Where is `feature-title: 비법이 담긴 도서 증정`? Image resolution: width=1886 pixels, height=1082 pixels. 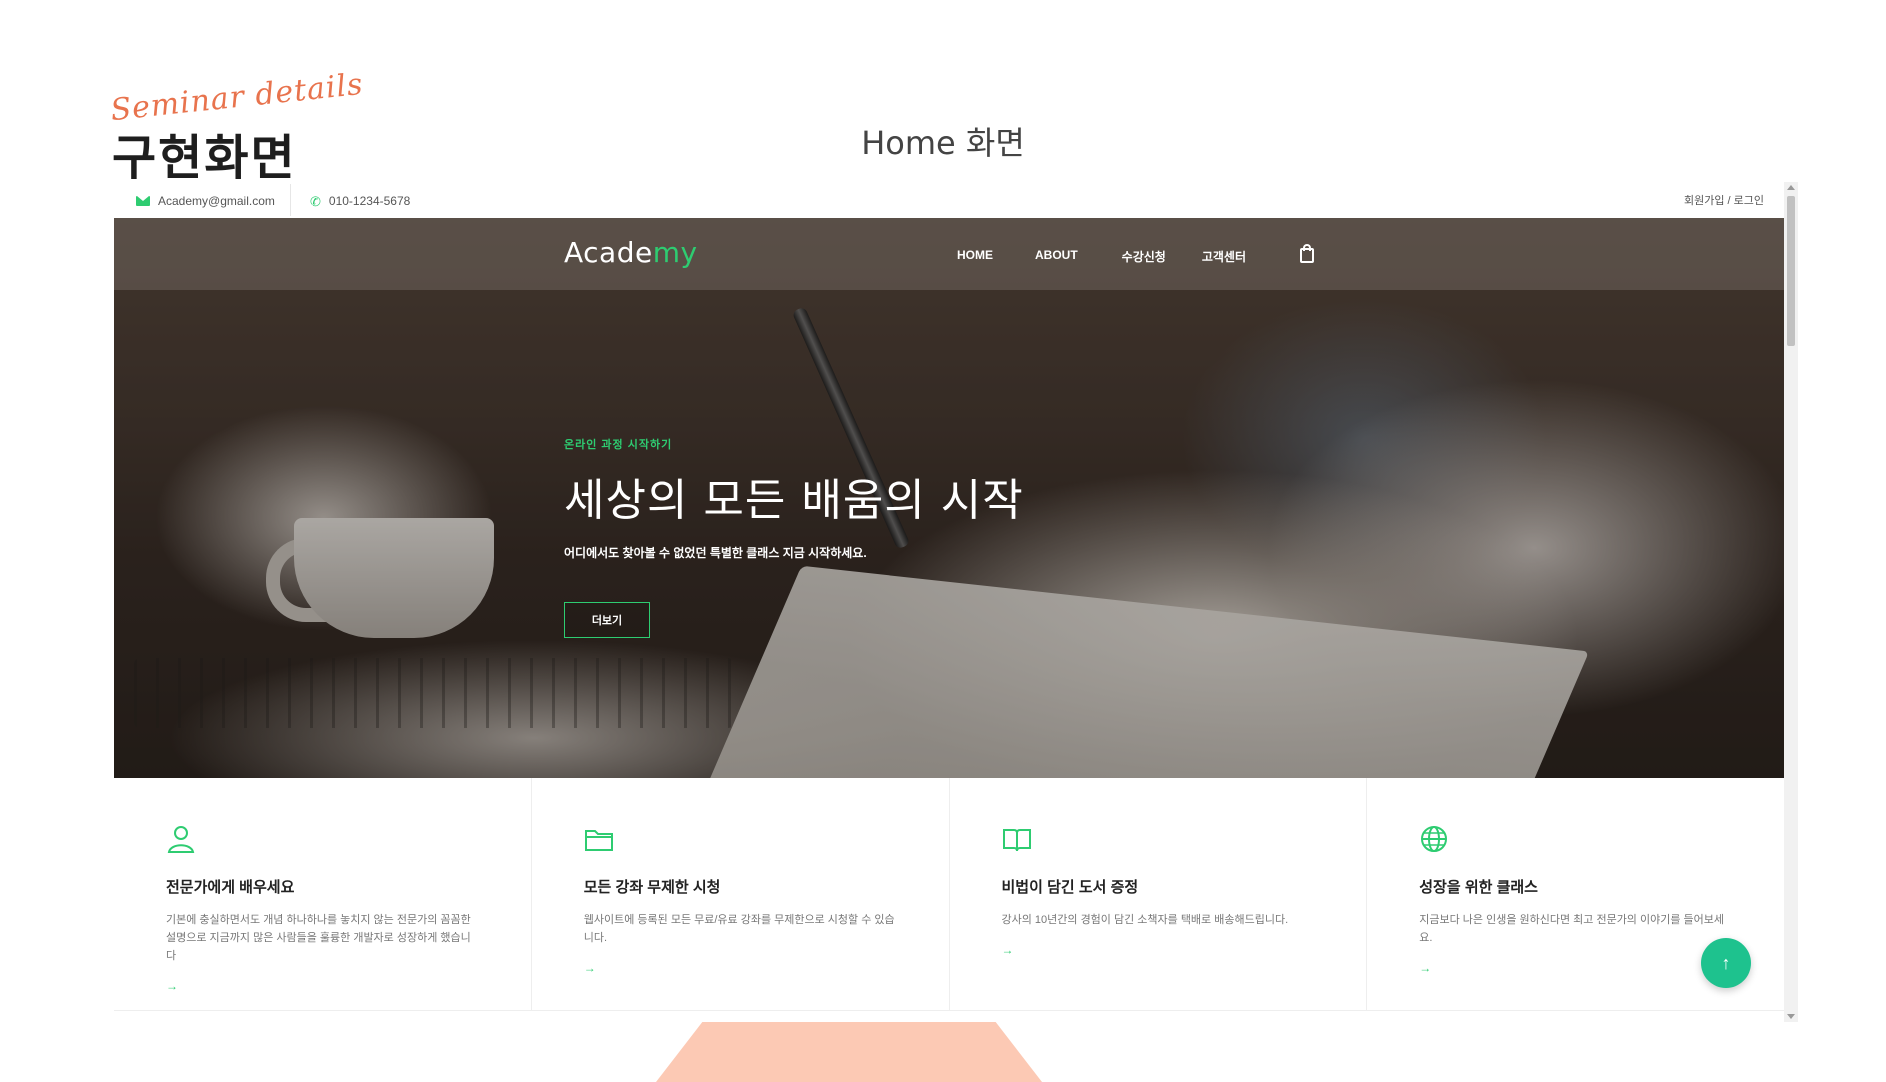 feature-title: 비법이 담긴 도서 증정 is located at coordinates (1070, 887).